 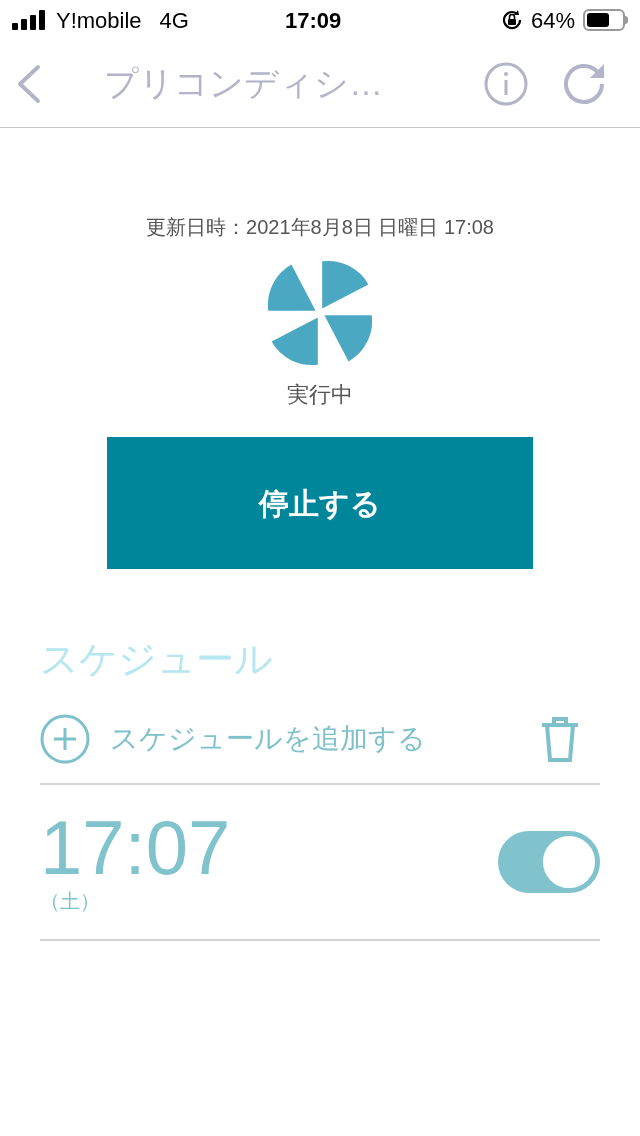 What do you see at coordinates (99, 20) in the screenshot?
I see `carrier-name: Y!mobile` at bounding box center [99, 20].